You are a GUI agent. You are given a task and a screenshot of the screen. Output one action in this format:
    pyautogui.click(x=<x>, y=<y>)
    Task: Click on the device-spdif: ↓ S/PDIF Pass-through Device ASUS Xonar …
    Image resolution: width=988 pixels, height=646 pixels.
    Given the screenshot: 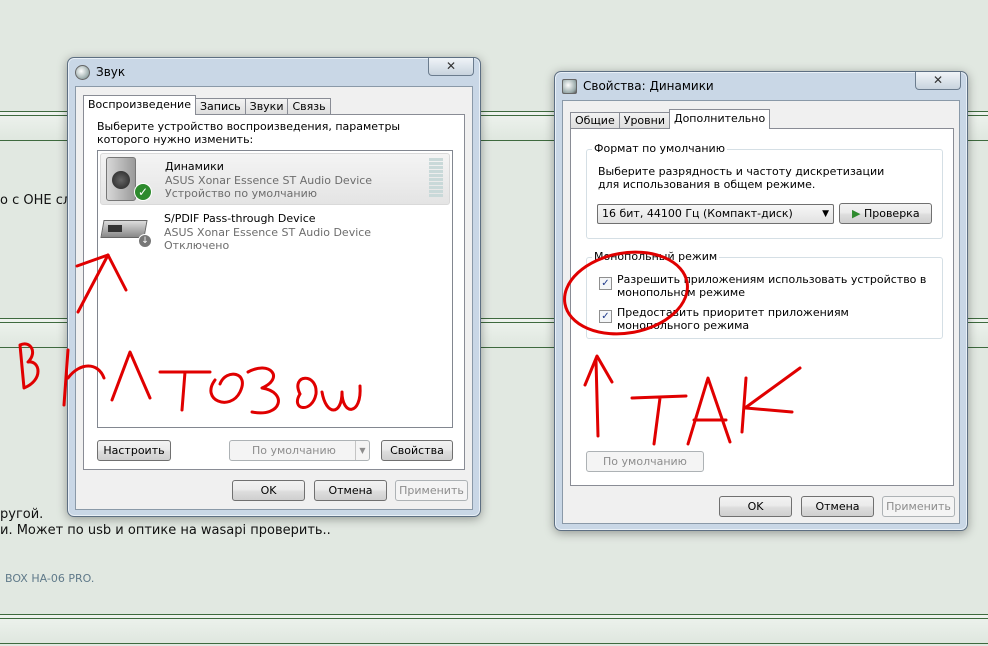 What is the action you would take?
    pyautogui.click(x=275, y=232)
    